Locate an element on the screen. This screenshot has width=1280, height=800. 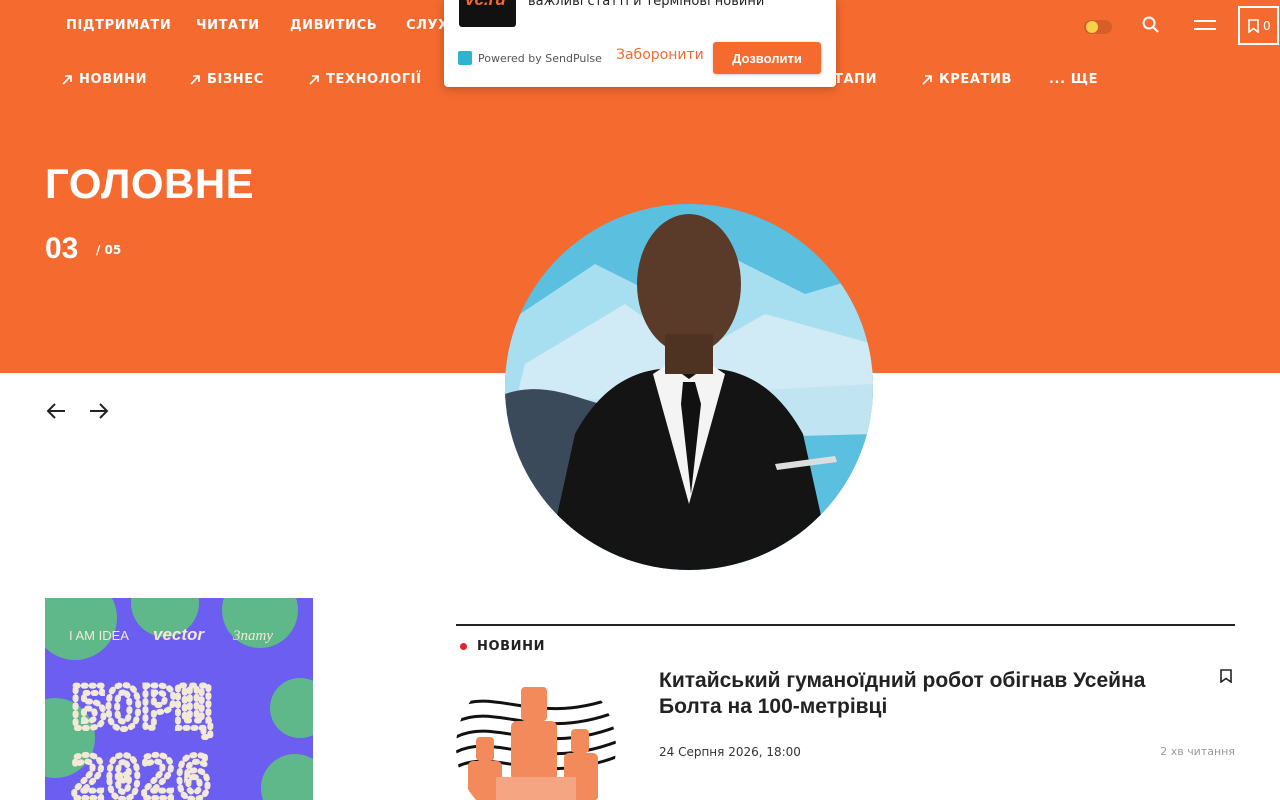
sendpulse-icon is located at coordinates (465, 58).